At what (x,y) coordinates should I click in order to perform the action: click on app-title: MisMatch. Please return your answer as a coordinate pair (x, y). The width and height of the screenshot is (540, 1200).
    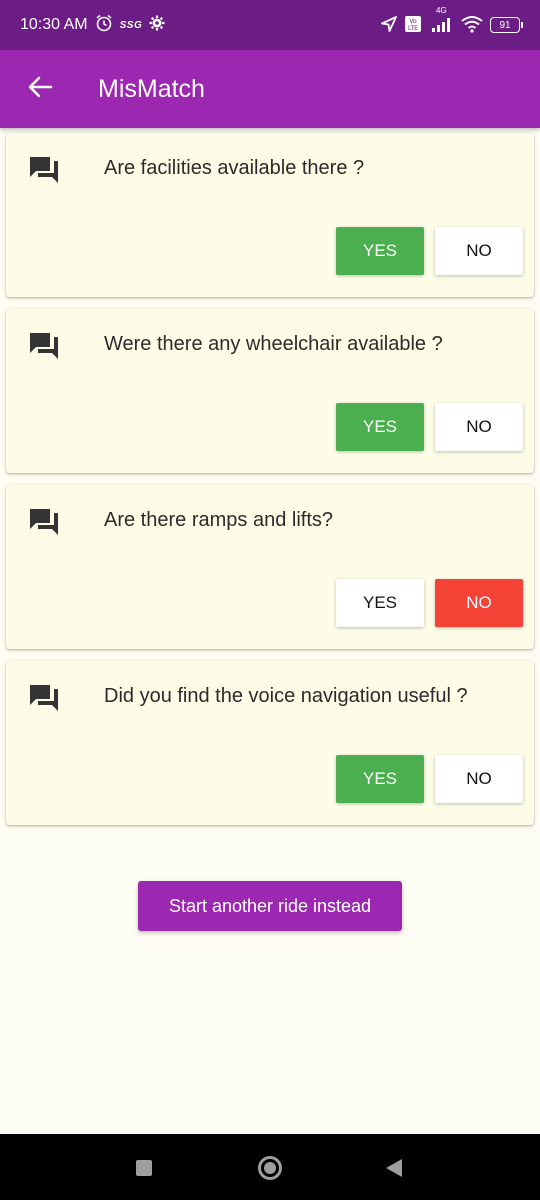
    Looking at the image, I should click on (151, 88).